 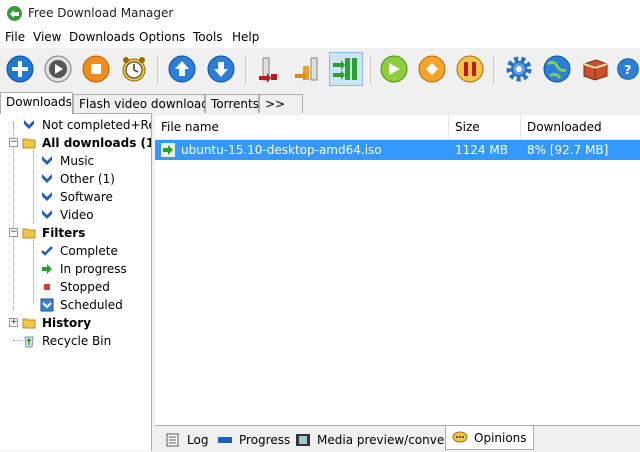 I want to click on tree-item-scheduled: Scheduled, so click(x=81, y=305).